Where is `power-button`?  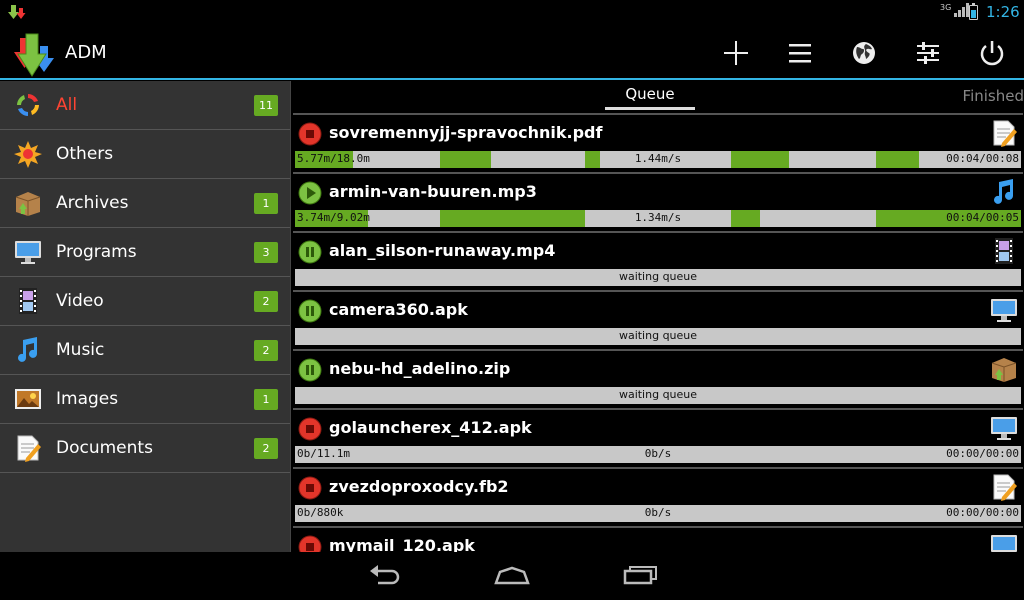
power-button is located at coordinates (992, 53).